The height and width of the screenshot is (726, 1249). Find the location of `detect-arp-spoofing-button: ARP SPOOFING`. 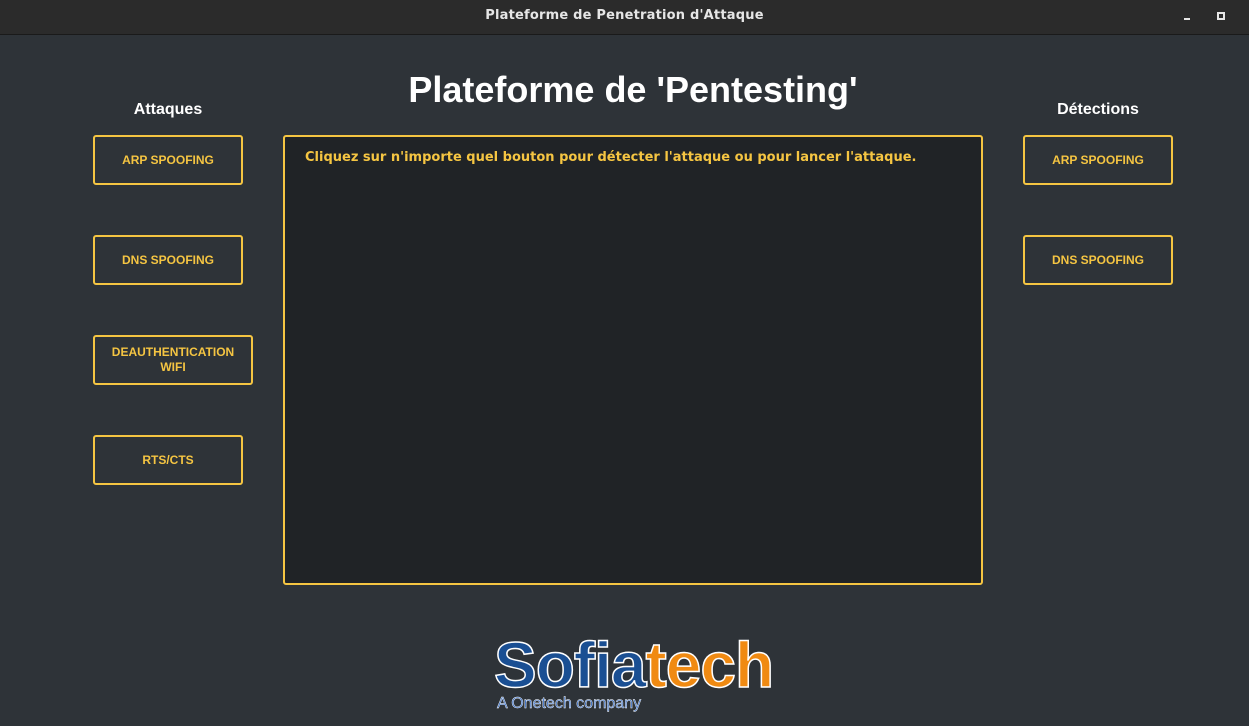

detect-arp-spoofing-button: ARP SPOOFING is located at coordinates (1098, 160).